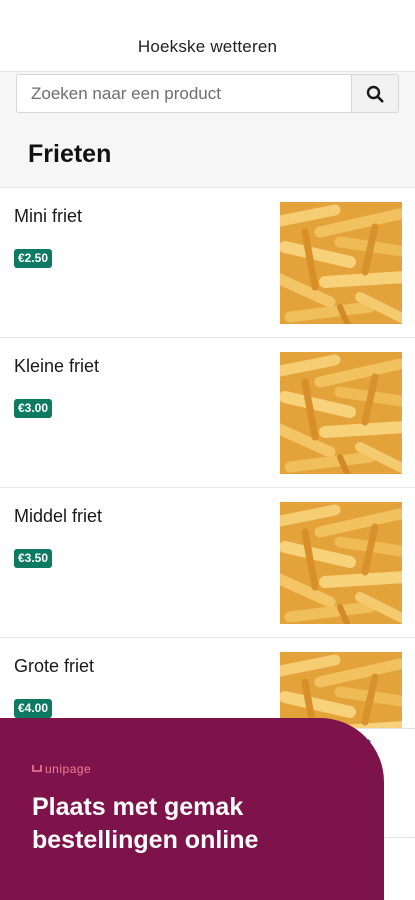 The image size is (415, 900). Describe the element at coordinates (207, 46) in the screenshot. I see `shop-title: Hoekske wetteren` at that location.